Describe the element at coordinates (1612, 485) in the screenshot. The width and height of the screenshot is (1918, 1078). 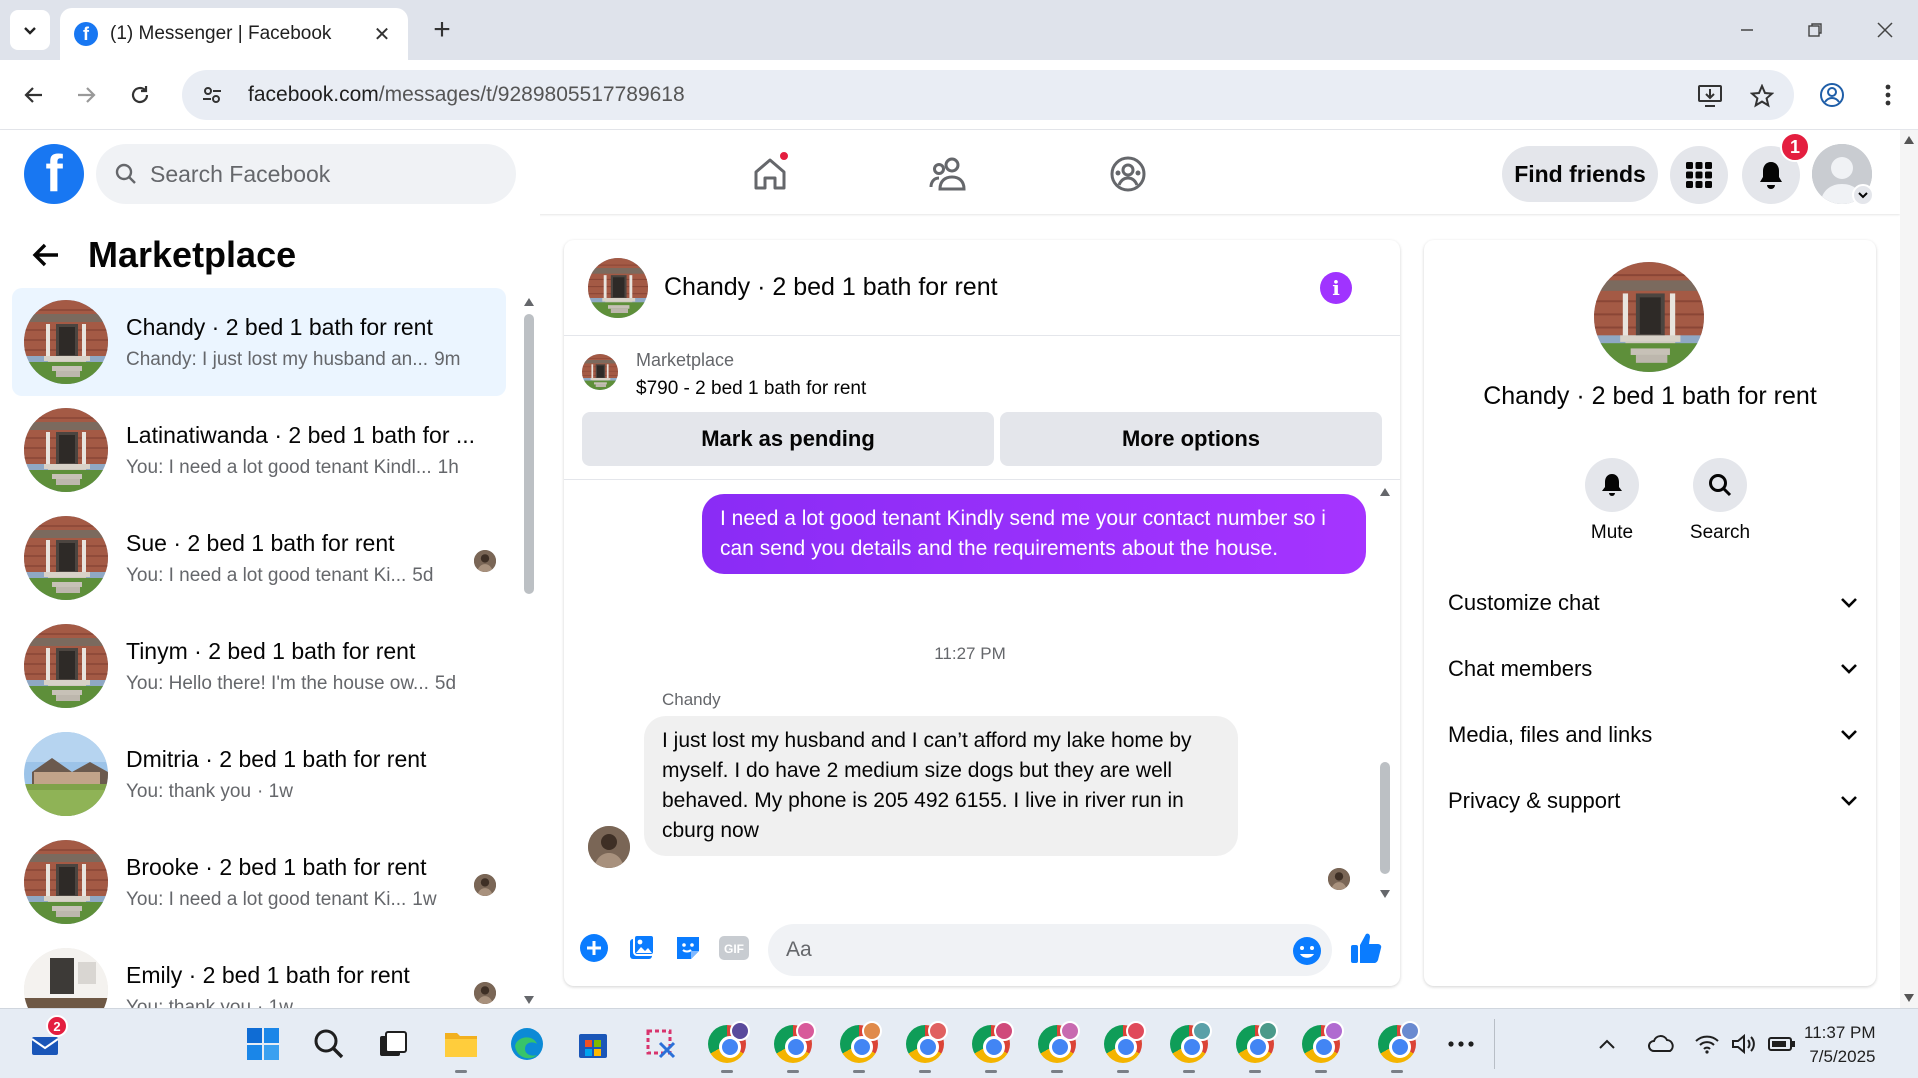
I see `mute-button` at that location.